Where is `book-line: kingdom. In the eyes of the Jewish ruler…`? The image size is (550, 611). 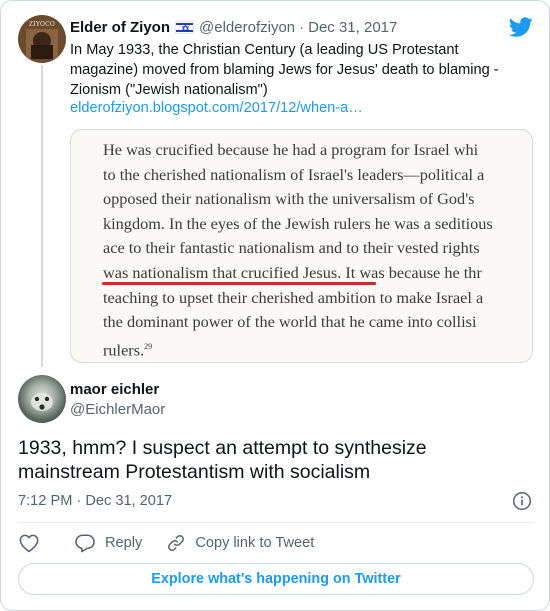
book-line: kingdom. In the eyes of the Jewish ruler… is located at coordinates (298, 223).